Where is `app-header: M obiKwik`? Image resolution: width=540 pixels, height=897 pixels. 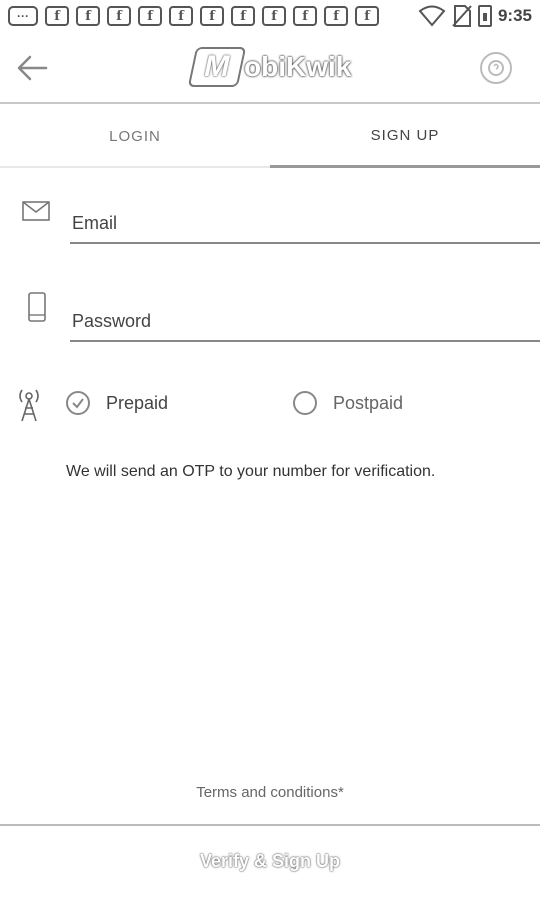
app-header: M obiKwik is located at coordinates (270, 68).